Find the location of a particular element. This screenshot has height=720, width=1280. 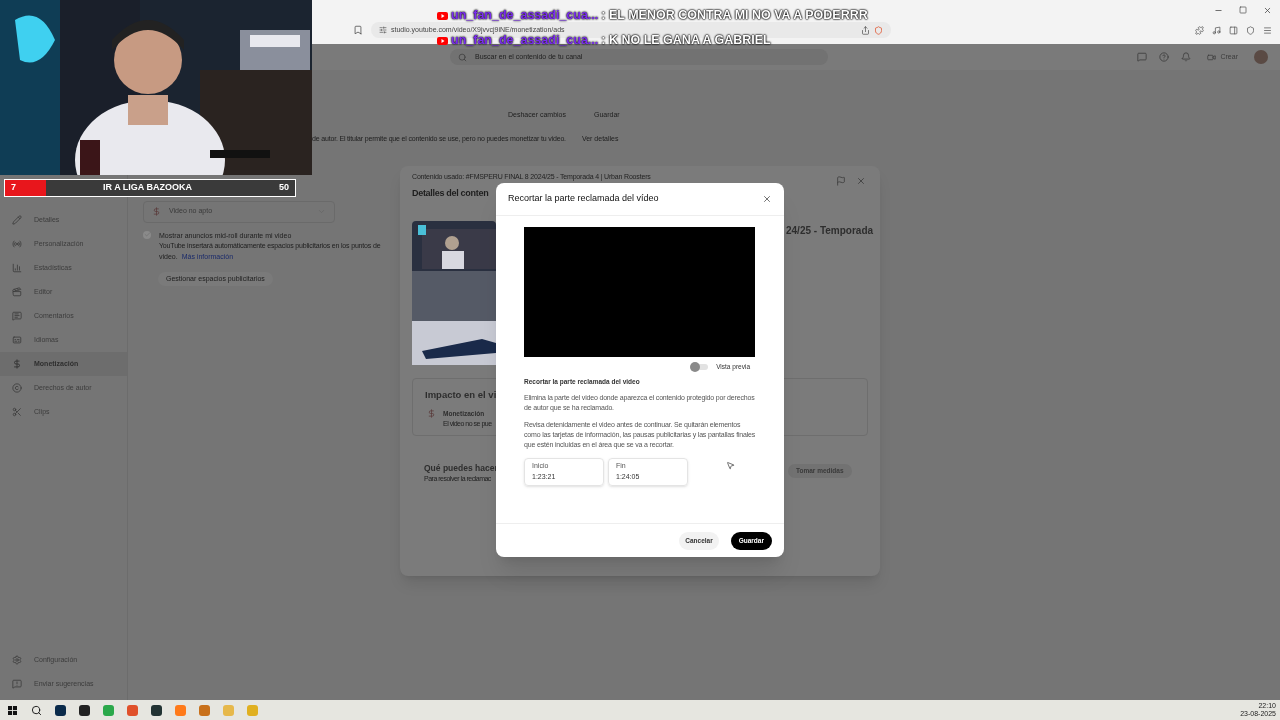

share-icon is located at coordinates (865, 30).